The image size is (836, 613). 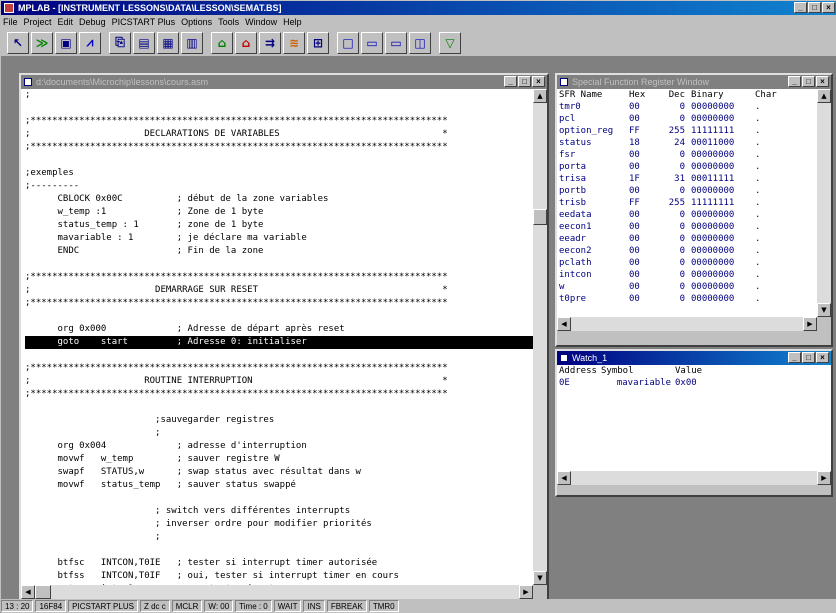 What do you see at coordinates (687, 191) in the screenshot?
I see `sfr-row: portb 00 0 00000000.` at bounding box center [687, 191].